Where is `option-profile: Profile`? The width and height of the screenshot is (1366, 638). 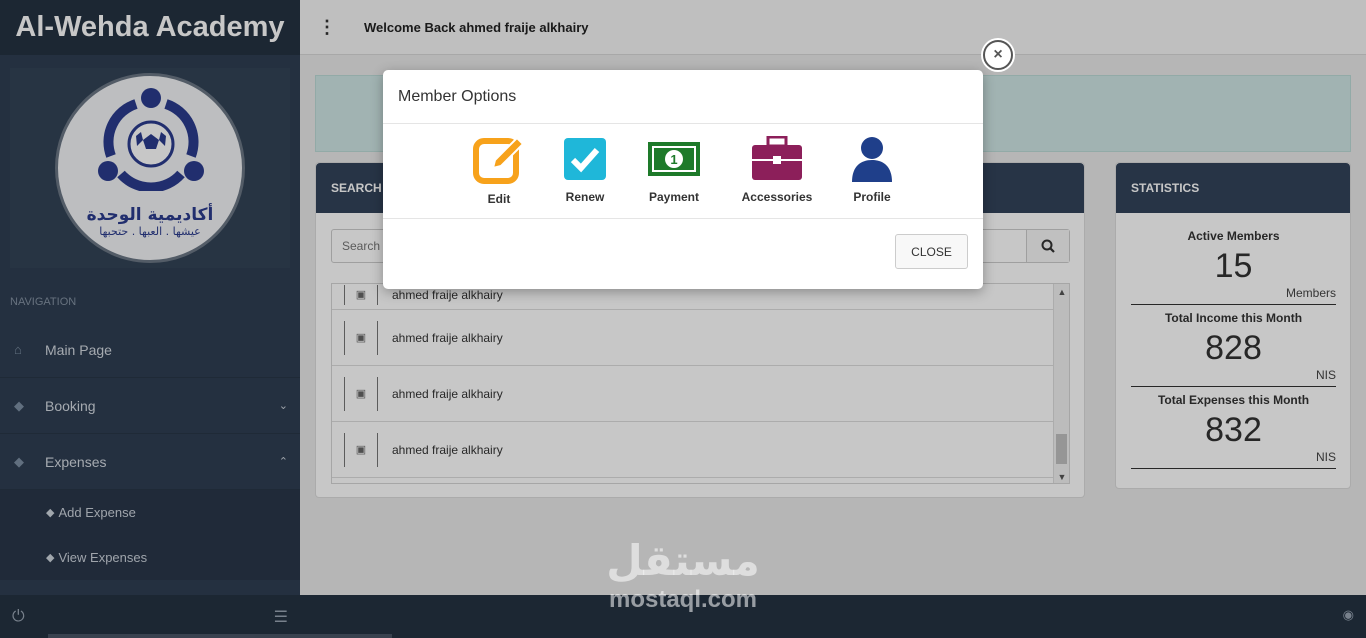
option-profile: Profile is located at coordinates (872, 170).